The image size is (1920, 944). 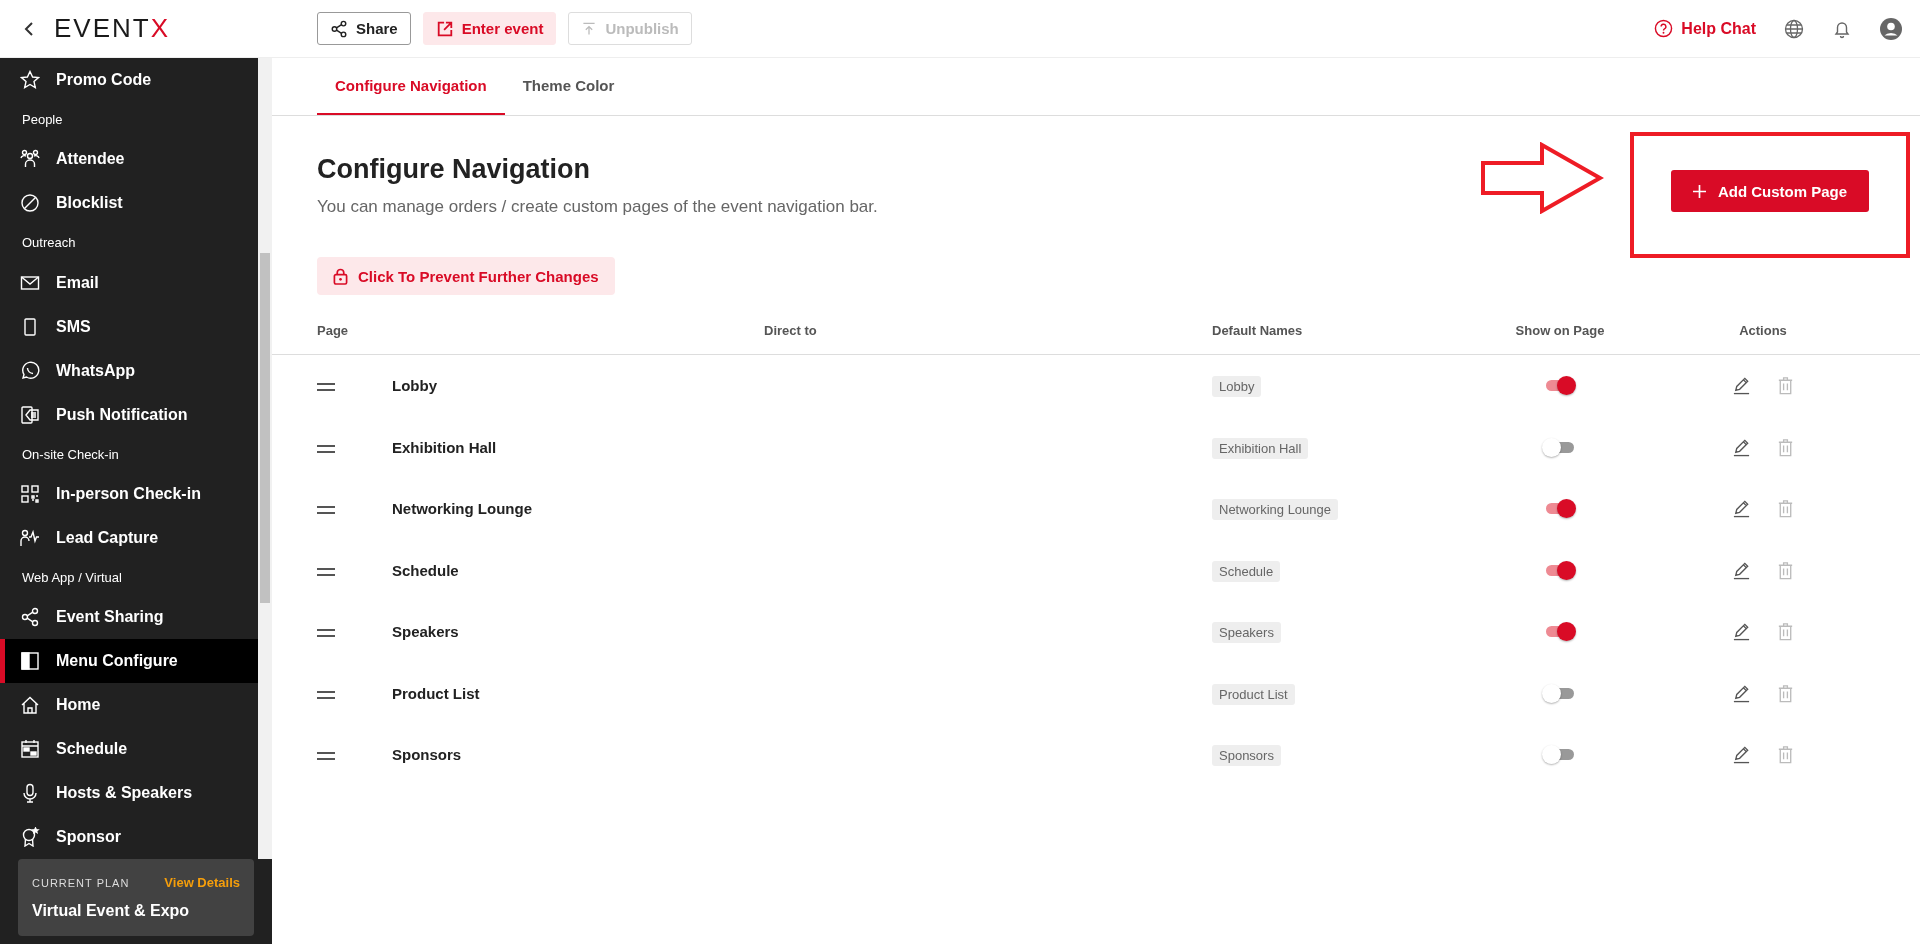 What do you see at coordinates (415, 386) in the screenshot?
I see `page-name: Lobby` at bounding box center [415, 386].